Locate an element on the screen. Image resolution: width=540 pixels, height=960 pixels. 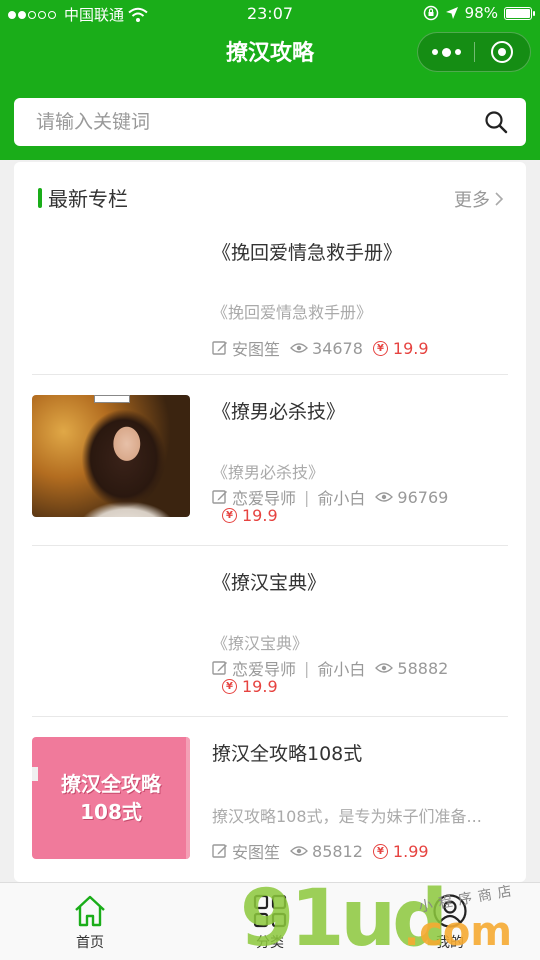
close-button is located at coordinates (502, 52).